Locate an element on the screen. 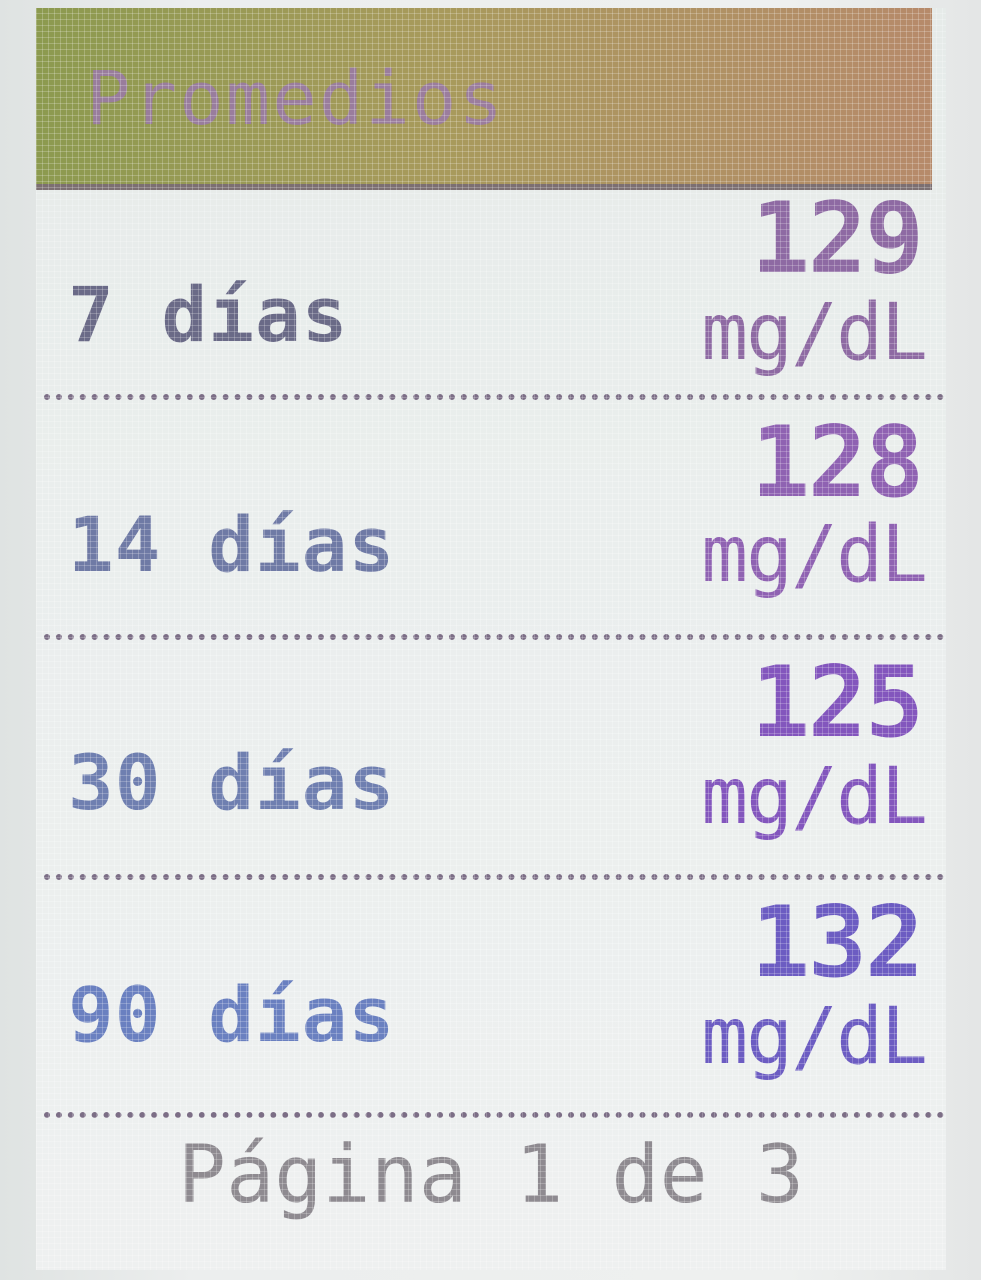  average-value: 132 is located at coordinates (837, 943).